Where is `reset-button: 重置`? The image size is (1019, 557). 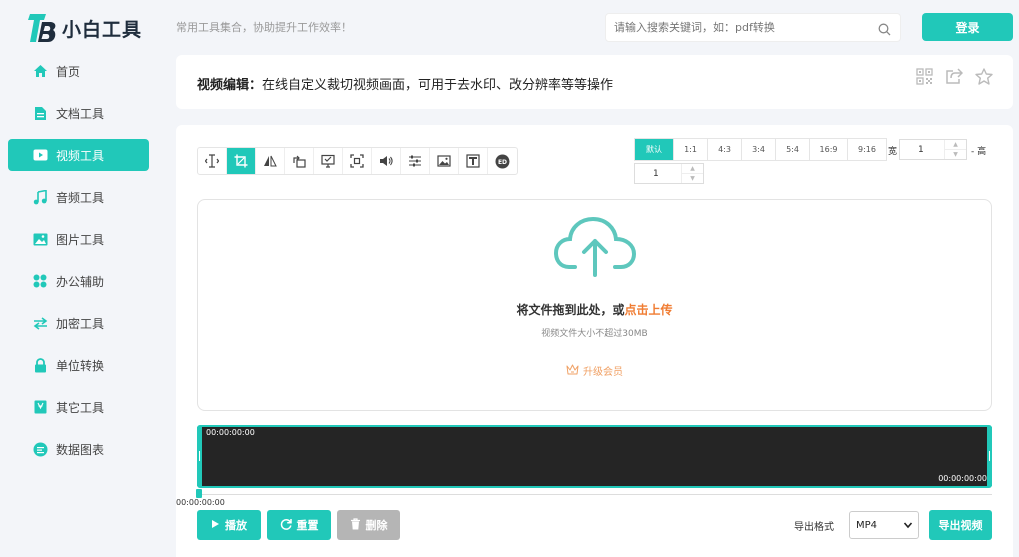 reset-button: 重置 is located at coordinates (299, 525).